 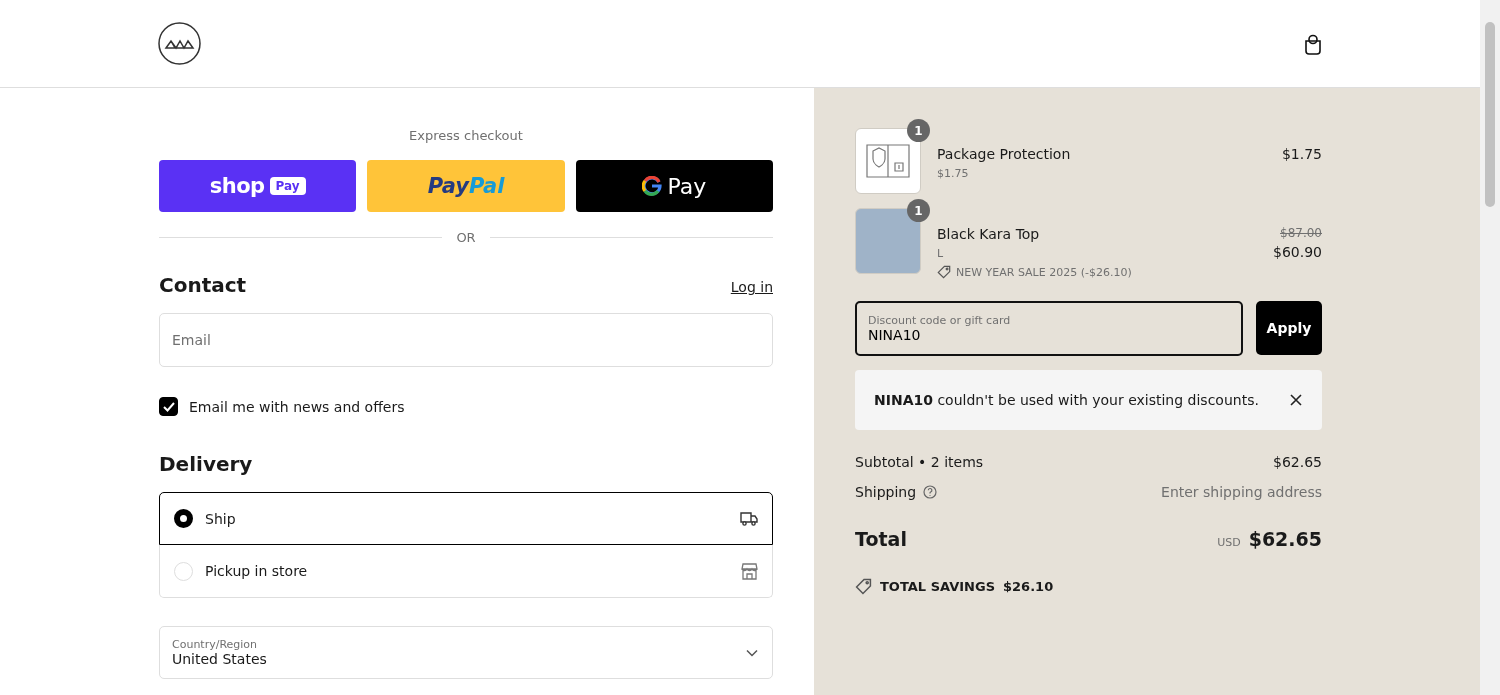 I want to click on contact-heading: Contact, so click(x=203, y=285).